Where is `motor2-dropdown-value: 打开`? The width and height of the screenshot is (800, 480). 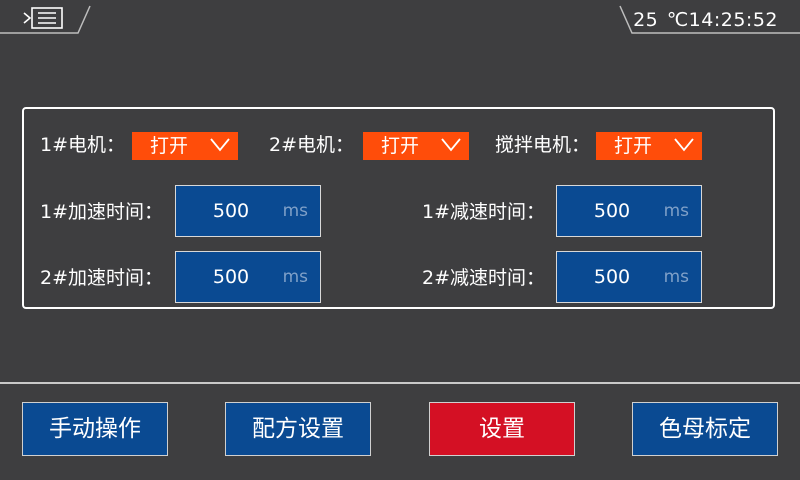
motor2-dropdown-value: 打开 is located at coordinates (400, 146).